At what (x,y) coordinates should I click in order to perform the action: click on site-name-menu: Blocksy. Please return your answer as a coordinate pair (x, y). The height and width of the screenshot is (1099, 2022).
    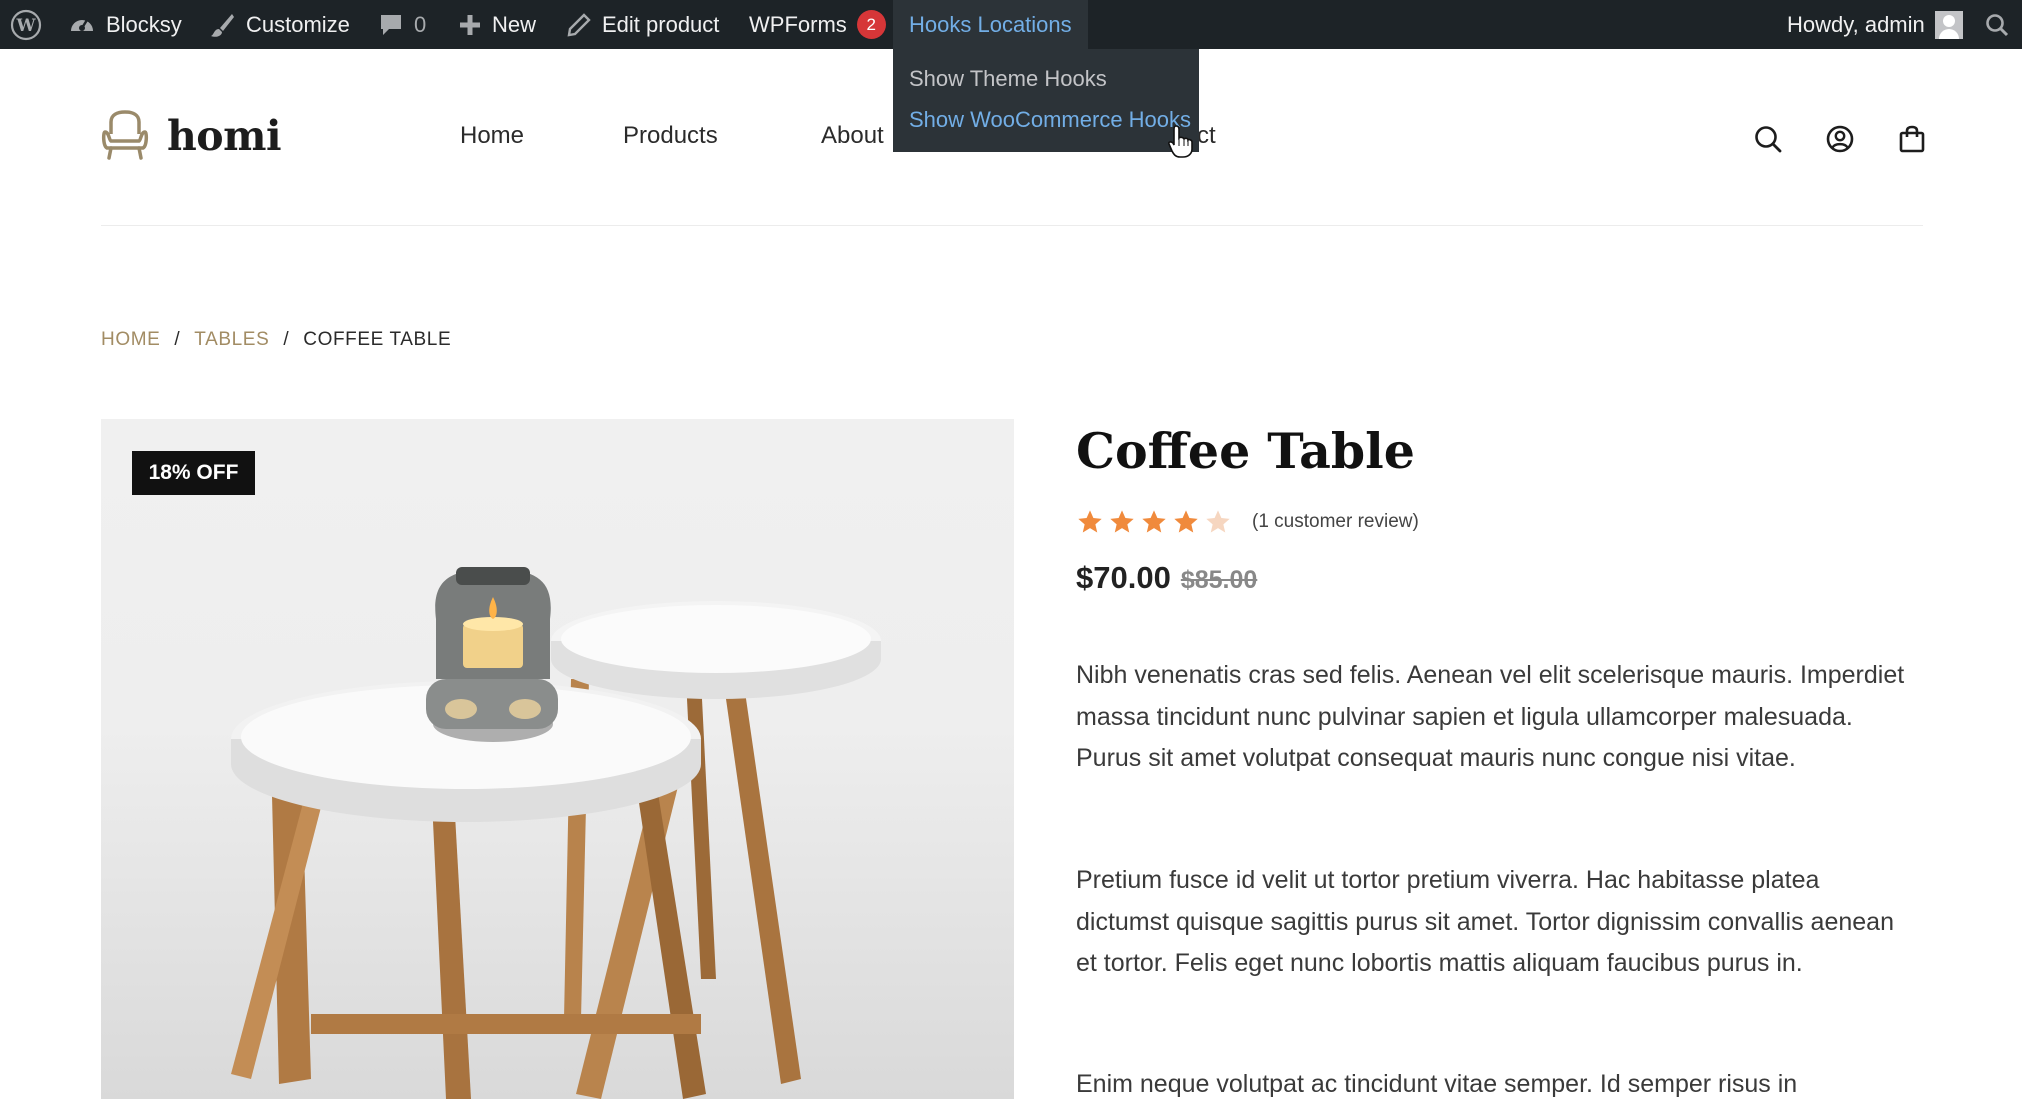
    Looking at the image, I should click on (125, 24).